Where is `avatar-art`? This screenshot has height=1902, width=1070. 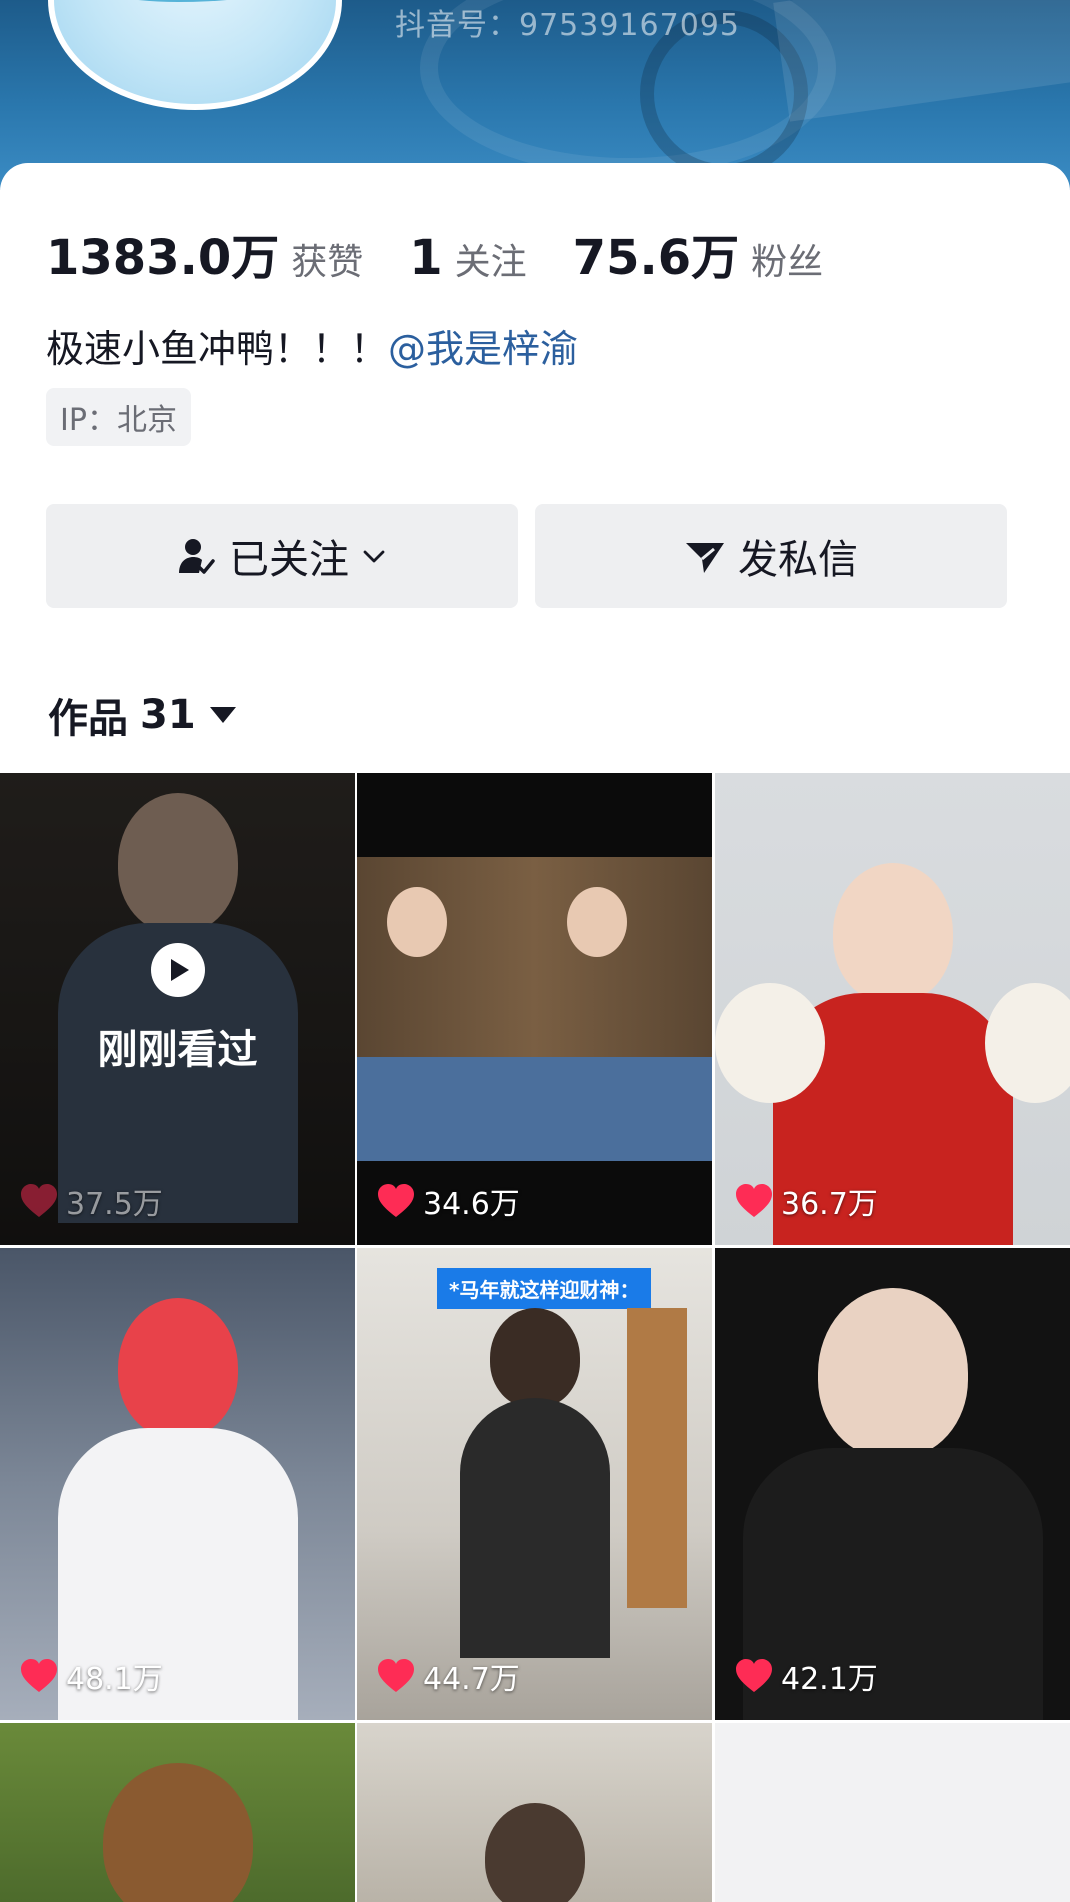
avatar-art is located at coordinates (204, 1).